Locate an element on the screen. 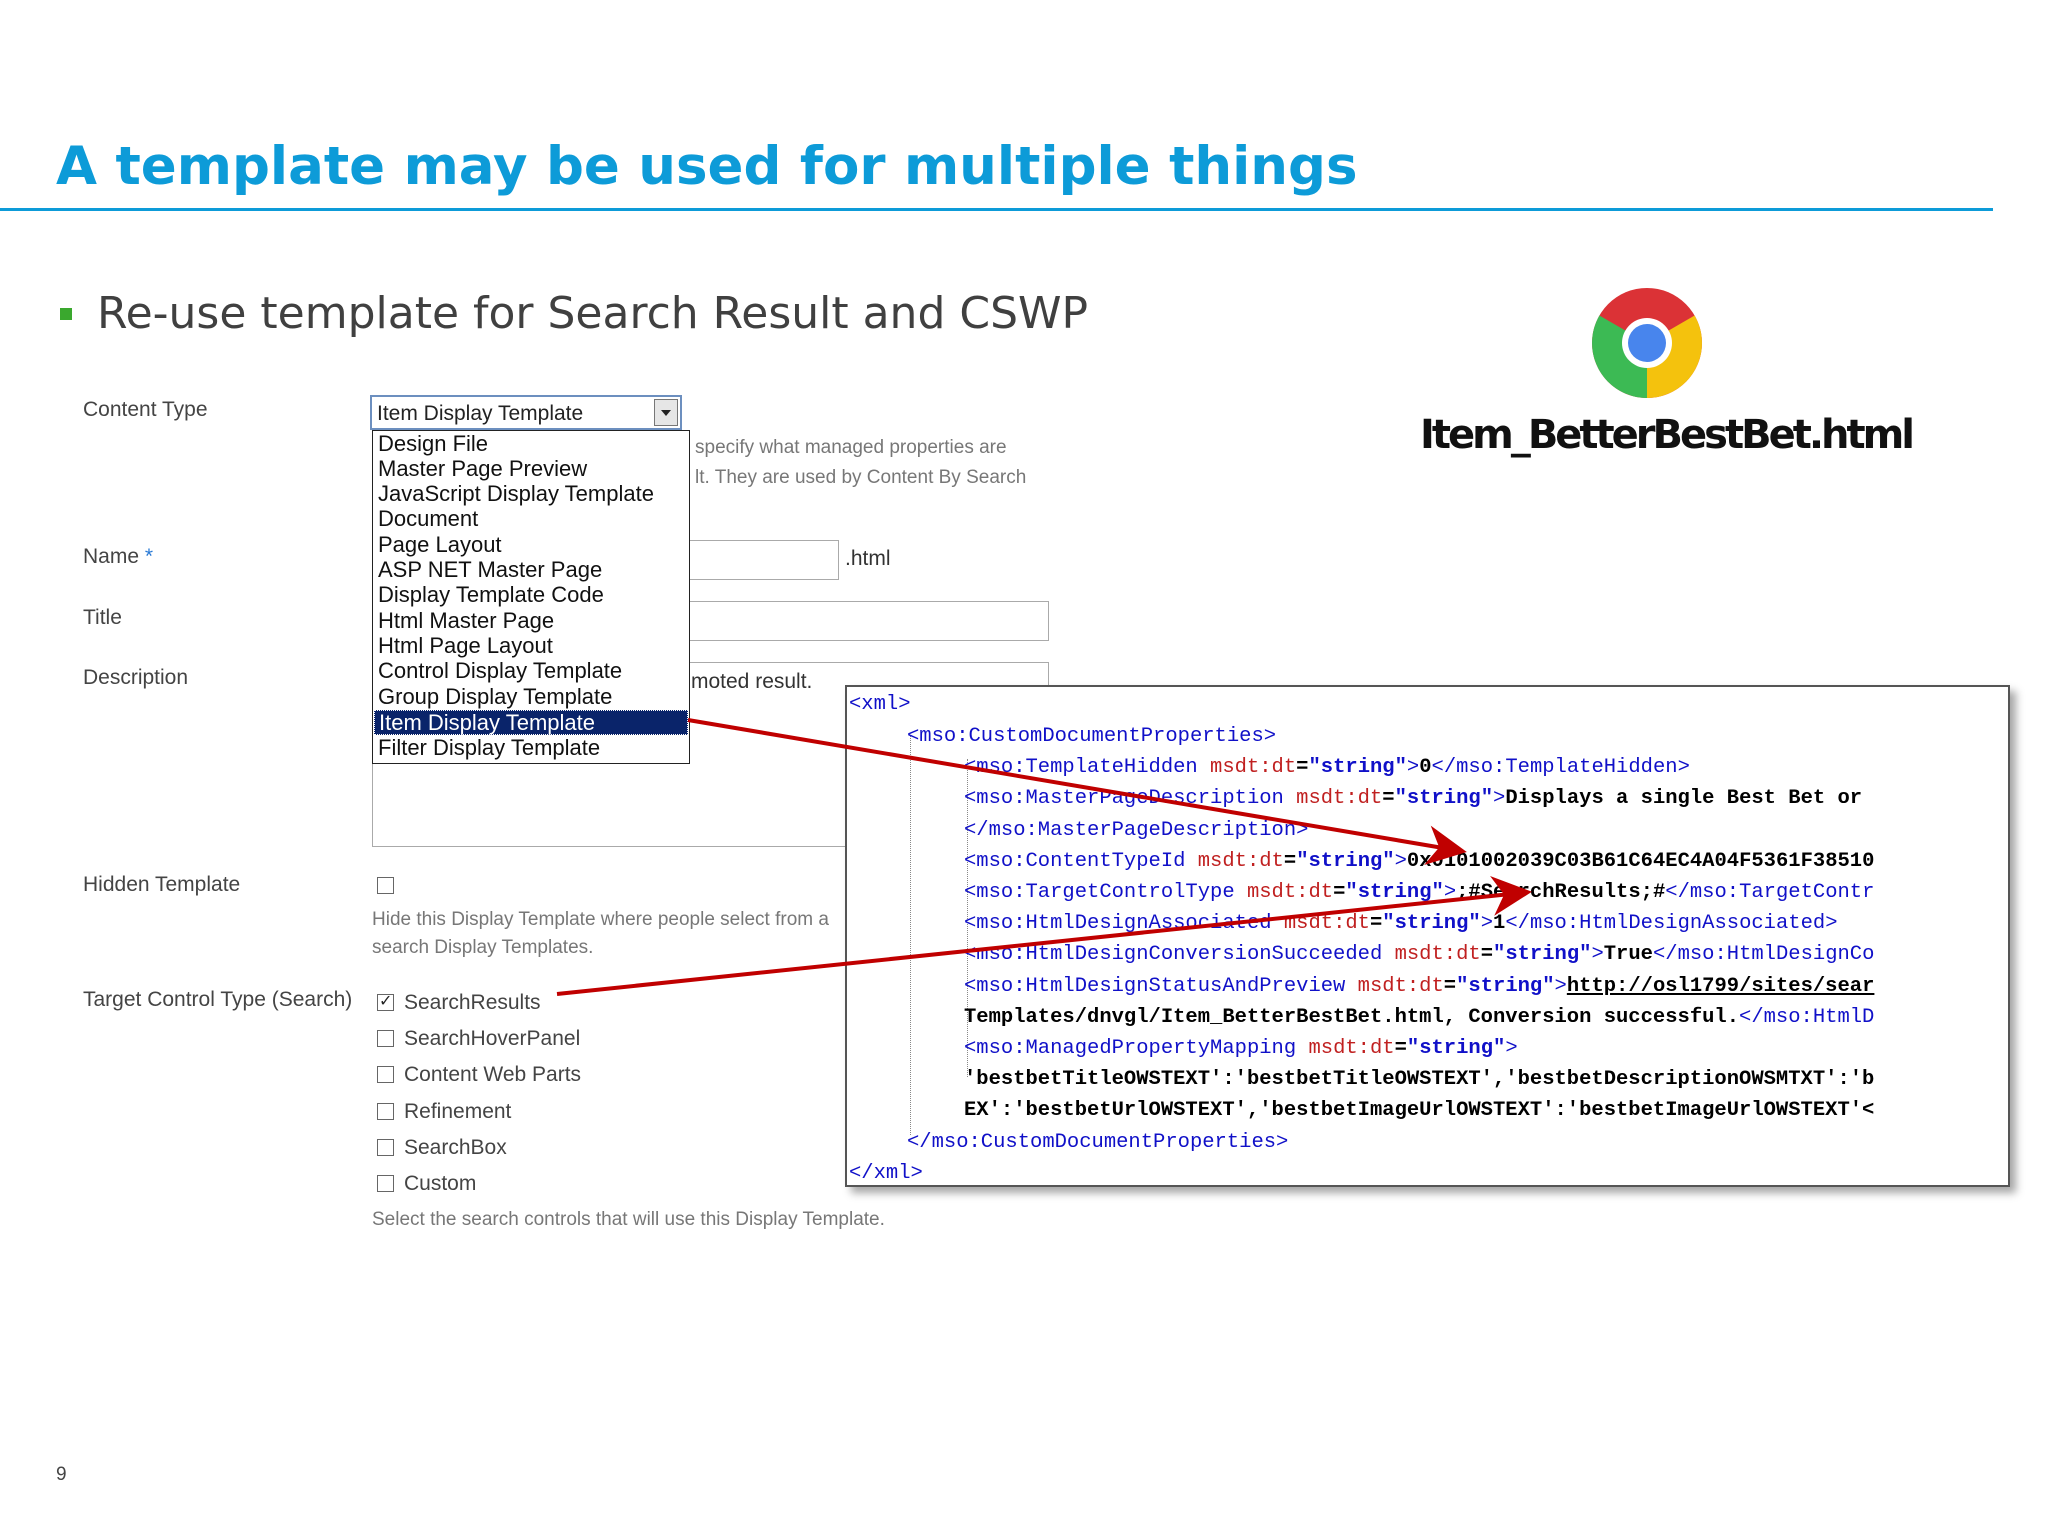 The height and width of the screenshot is (1536, 2048). description-value: moted result. is located at coordinates (752, 681).